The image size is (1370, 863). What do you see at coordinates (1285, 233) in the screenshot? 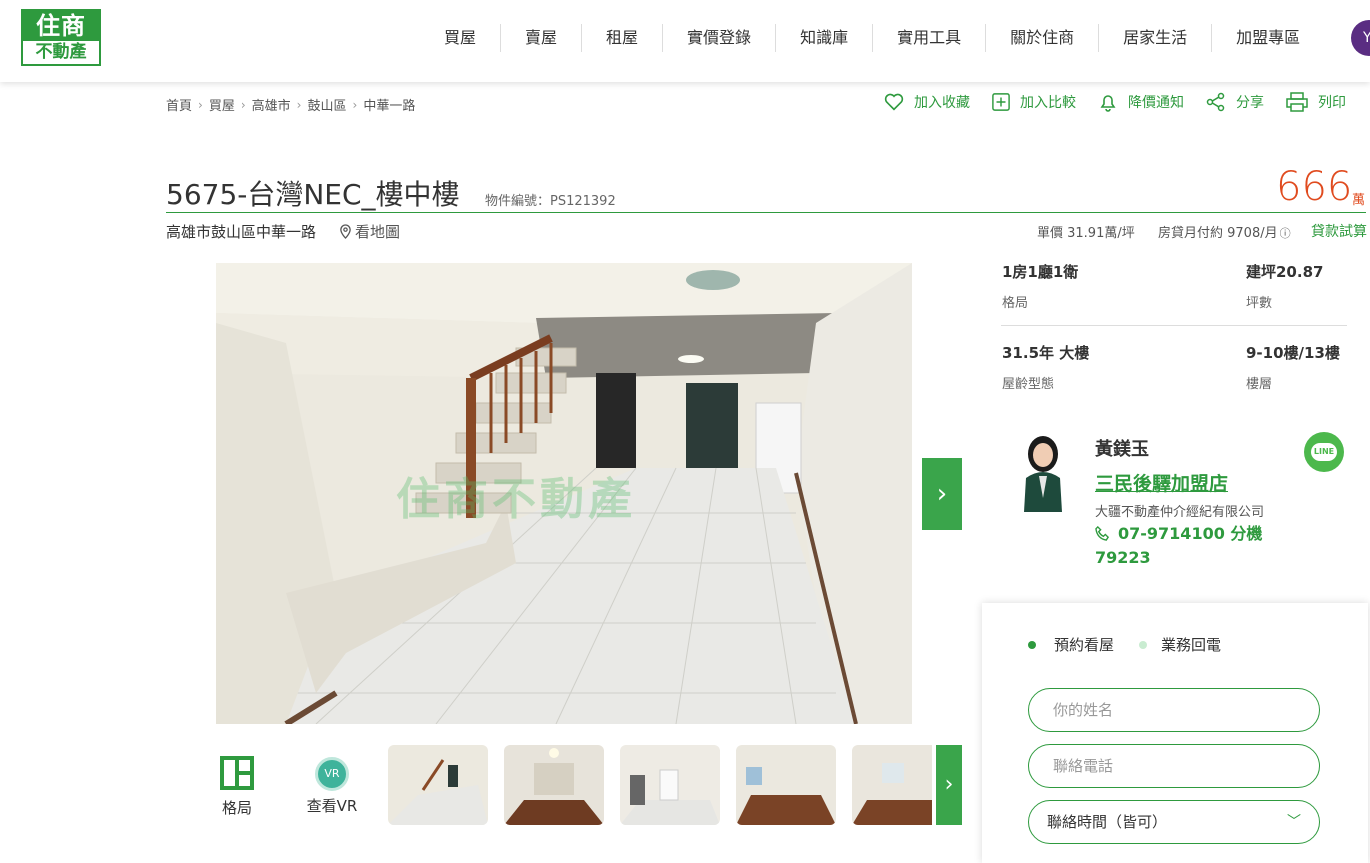
I see `info-icon: ⓘ` at bounding box center [1285, 233].